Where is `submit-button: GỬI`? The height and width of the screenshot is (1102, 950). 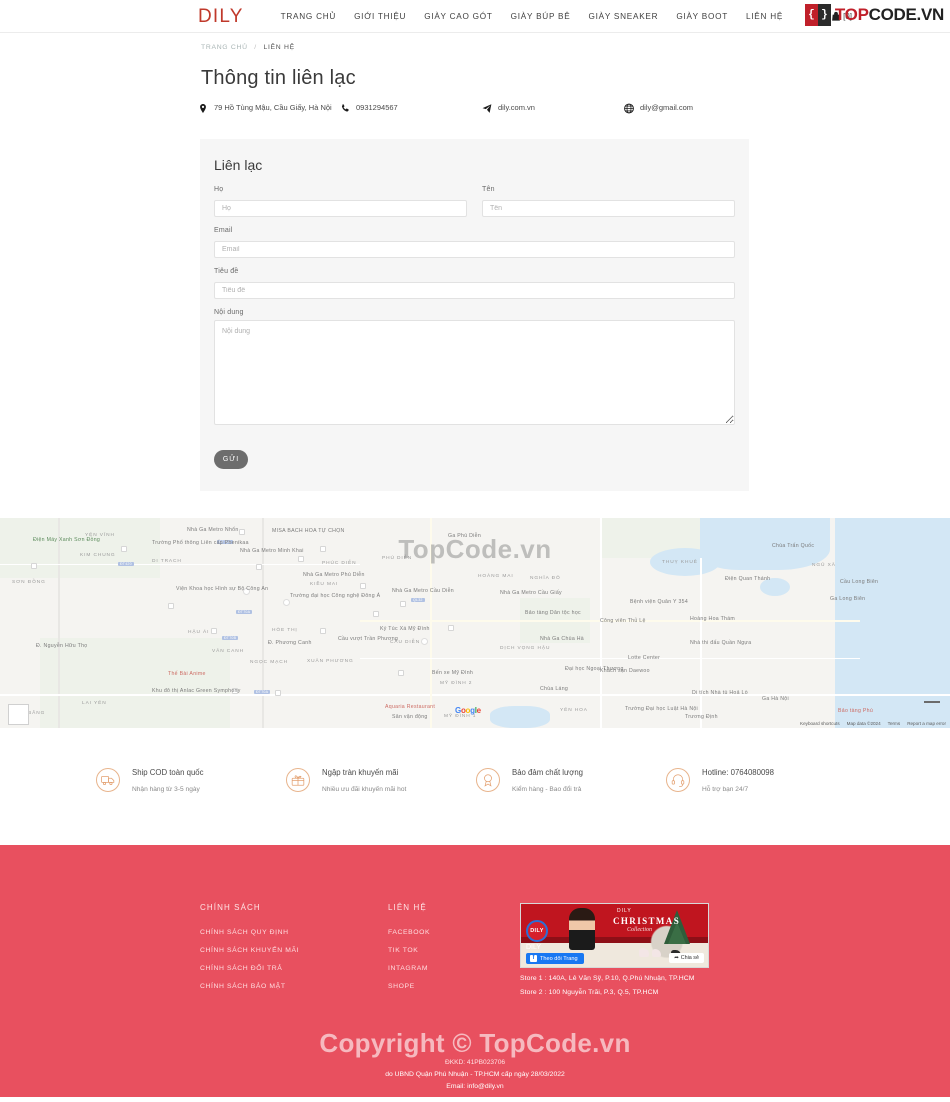 submit-button: GỬI is located at coordinates (231, 459).